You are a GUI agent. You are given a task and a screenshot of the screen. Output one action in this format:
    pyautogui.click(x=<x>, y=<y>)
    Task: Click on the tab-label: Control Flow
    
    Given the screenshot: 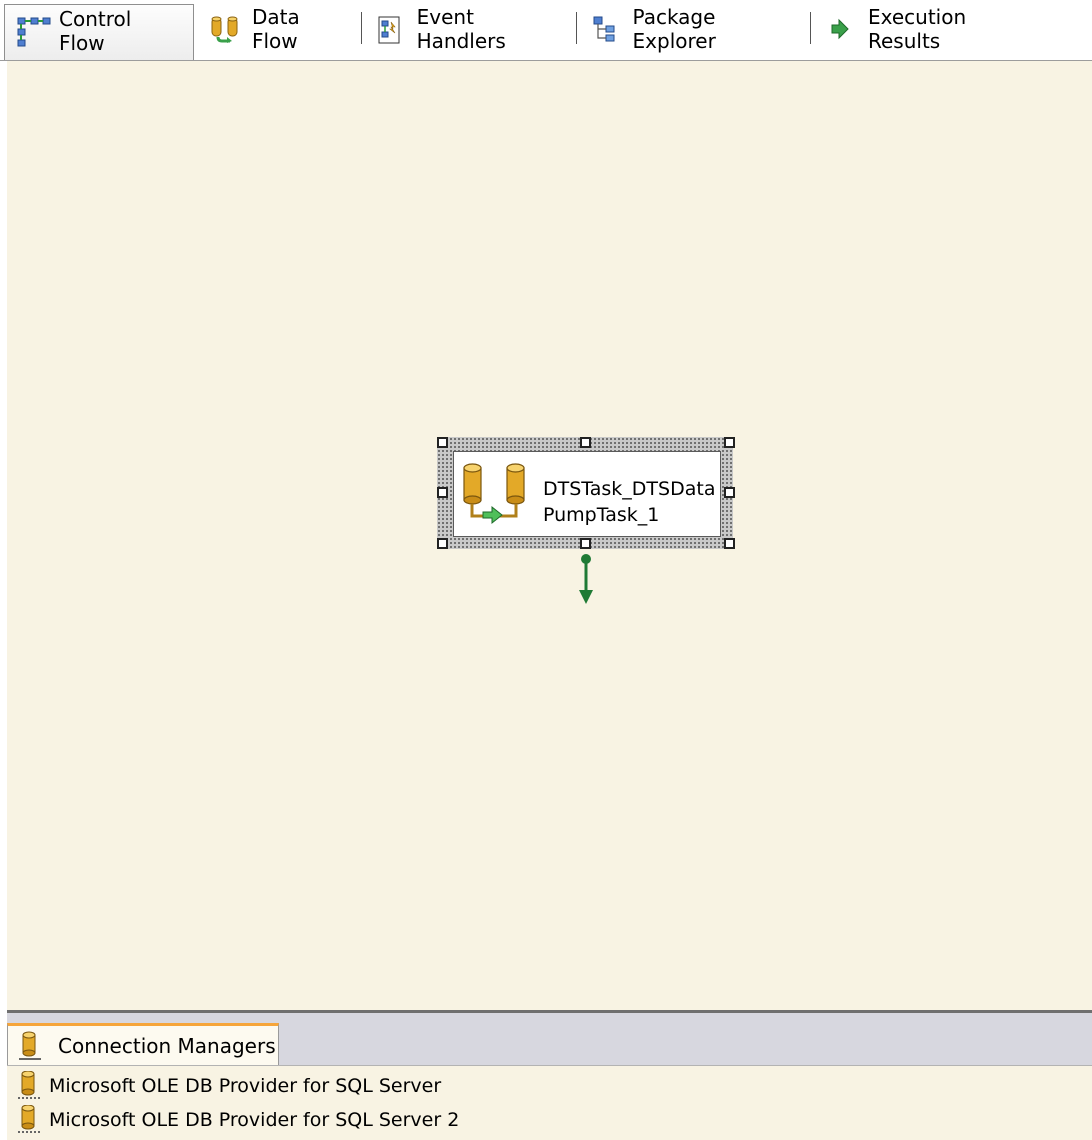 What is the action you would take?
    pyautogui.click(x=95, y=30)
    